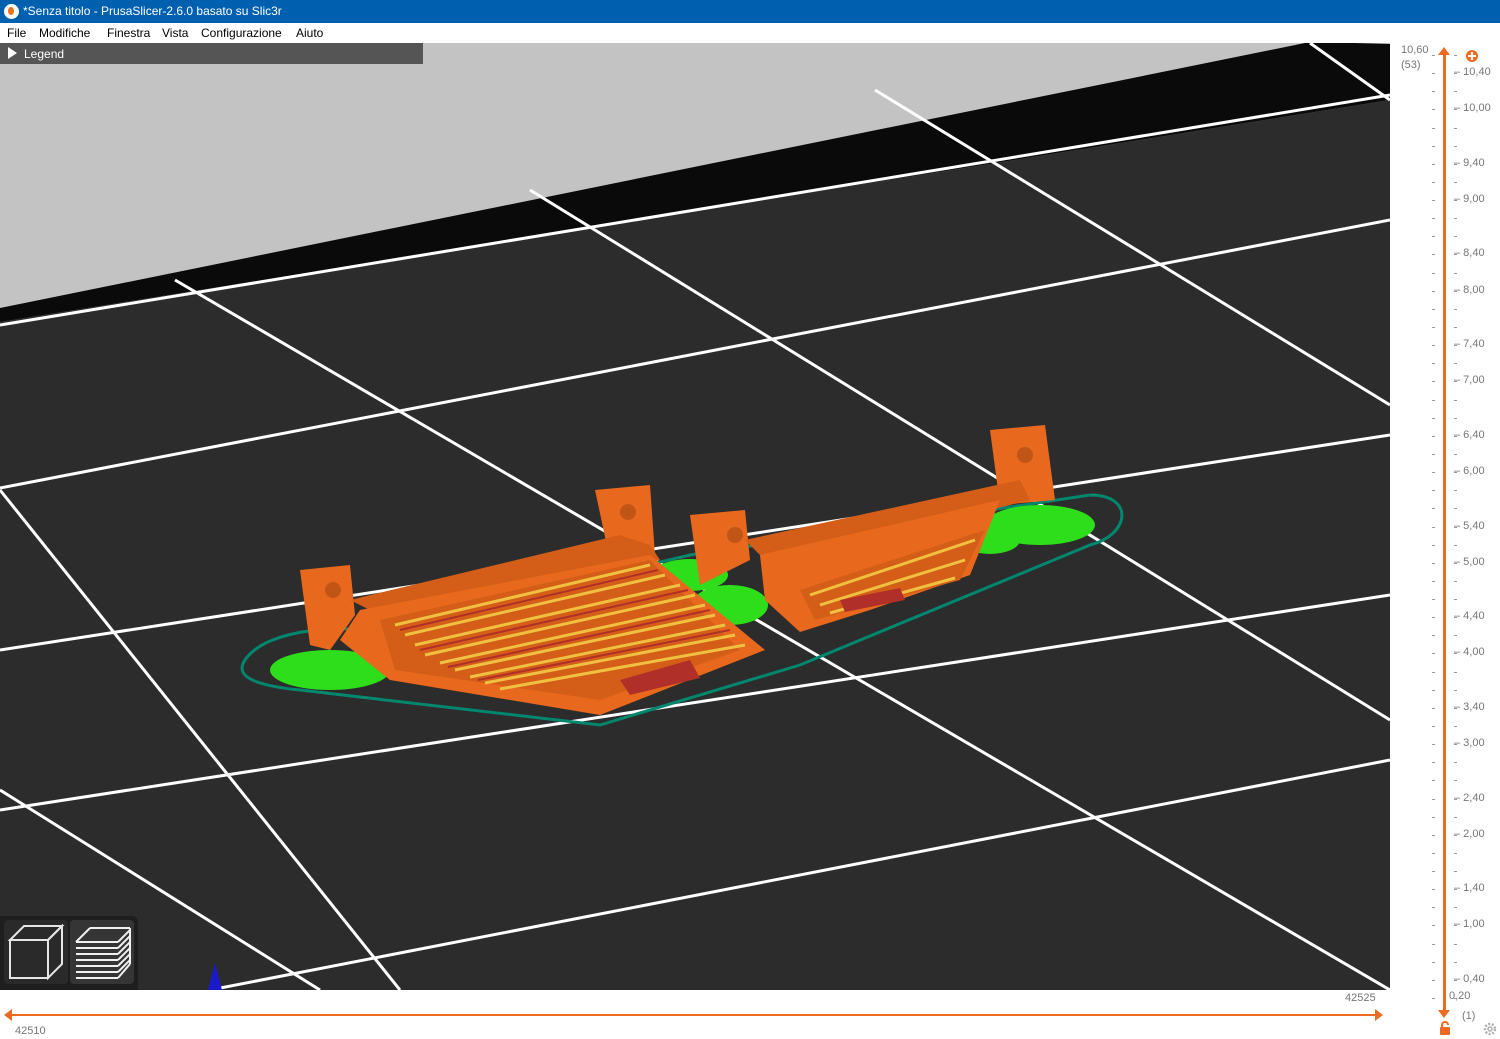 The image size is (1500, 1039). I want to click on layer-tick-label: – 7,00, so click(1469, 380).